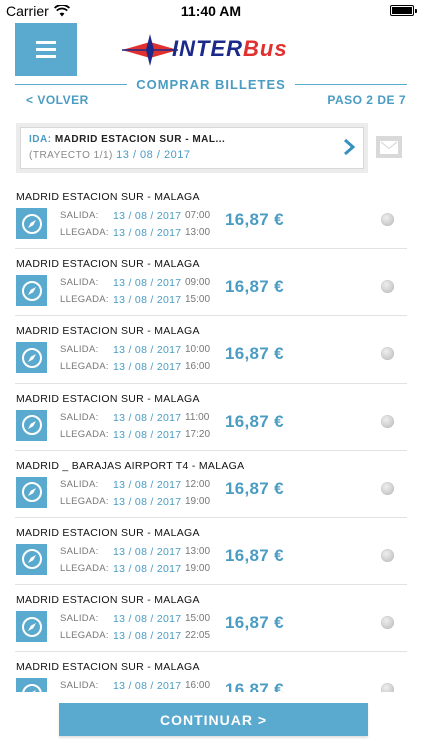 The height and width of the screenshot is (750, 422). I want to click on trip-route: MADRID _ BARAJAS AIRPORT T4 - MALAGA, so click(130, 465).